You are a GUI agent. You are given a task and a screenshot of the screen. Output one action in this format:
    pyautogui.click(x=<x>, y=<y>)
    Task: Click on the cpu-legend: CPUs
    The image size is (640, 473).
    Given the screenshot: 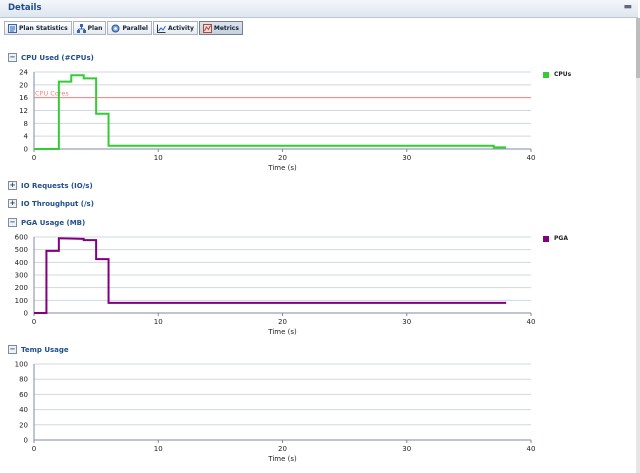 What is the action you would take?
    pyautogui.click(x=557, y=74)
    